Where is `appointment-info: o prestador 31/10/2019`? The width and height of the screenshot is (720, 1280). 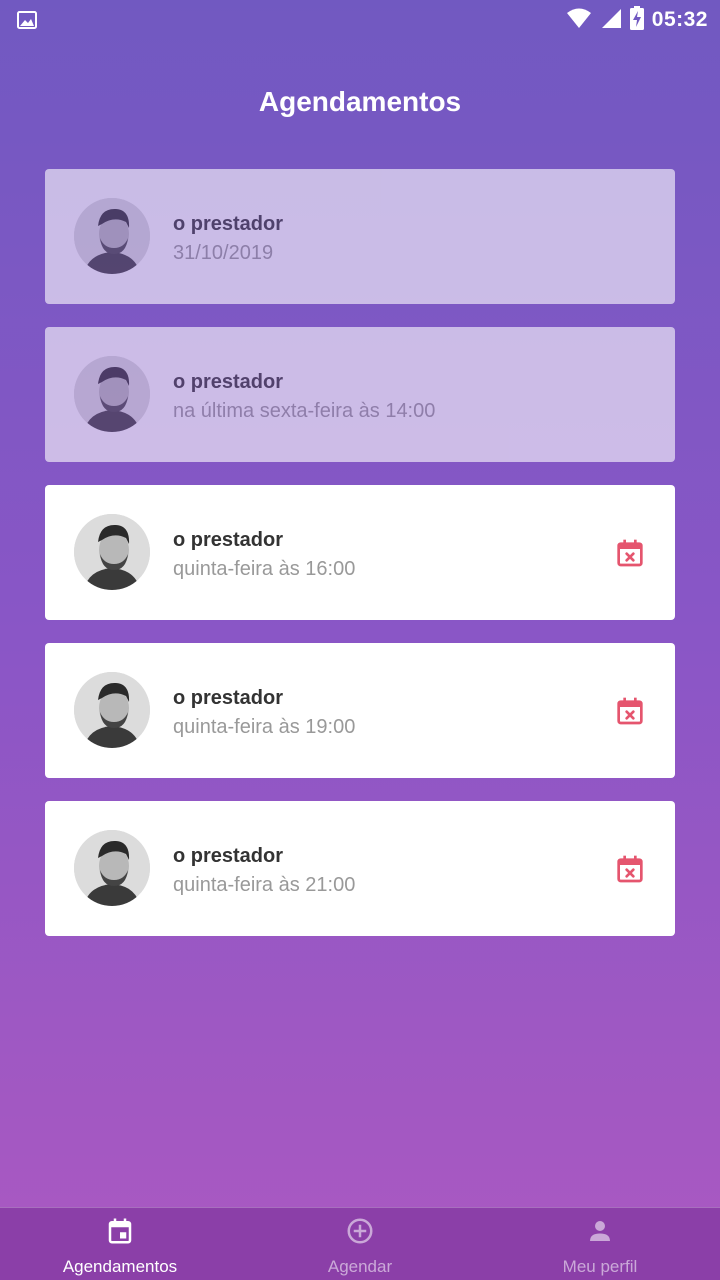 appointment-info: o prestador 31/10/2019 is located at coordinates (228, 239).